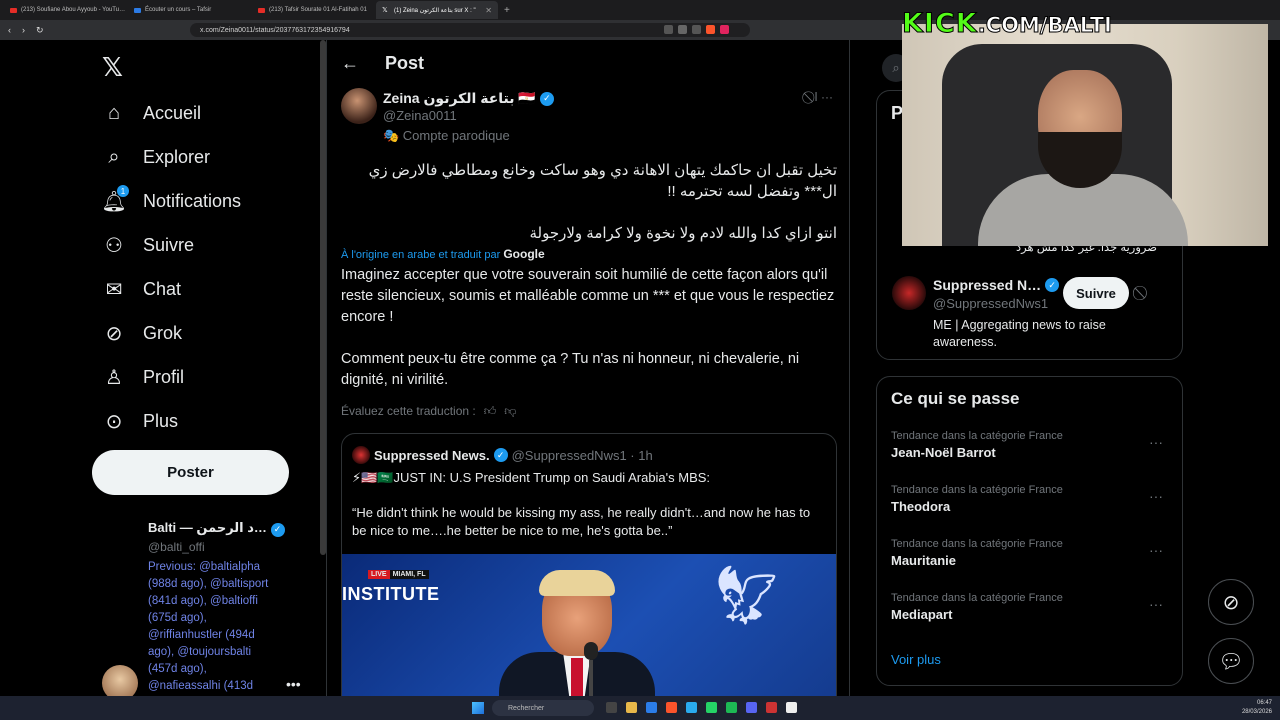  I want to click on add-person-icon: ⚇, so click(114, 245).